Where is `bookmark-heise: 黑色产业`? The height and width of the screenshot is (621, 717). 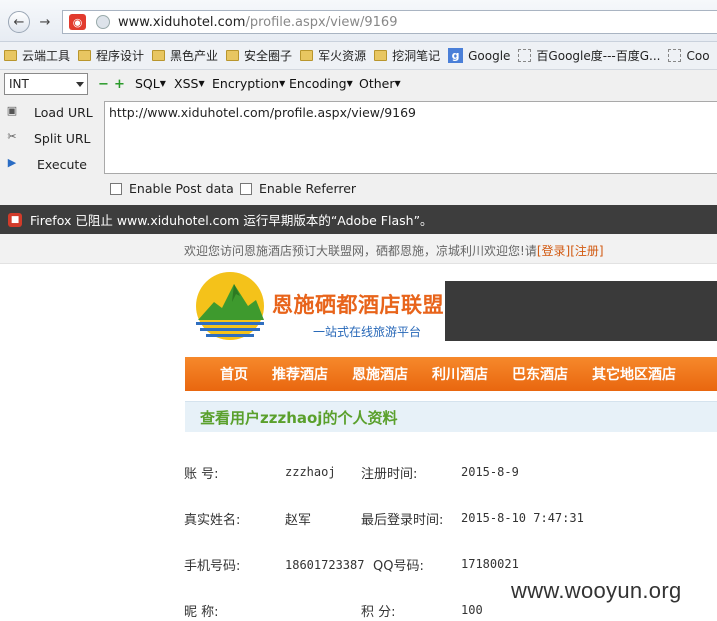
bookmark-heise: 黑色产业 is located at coordinates (185, 55).